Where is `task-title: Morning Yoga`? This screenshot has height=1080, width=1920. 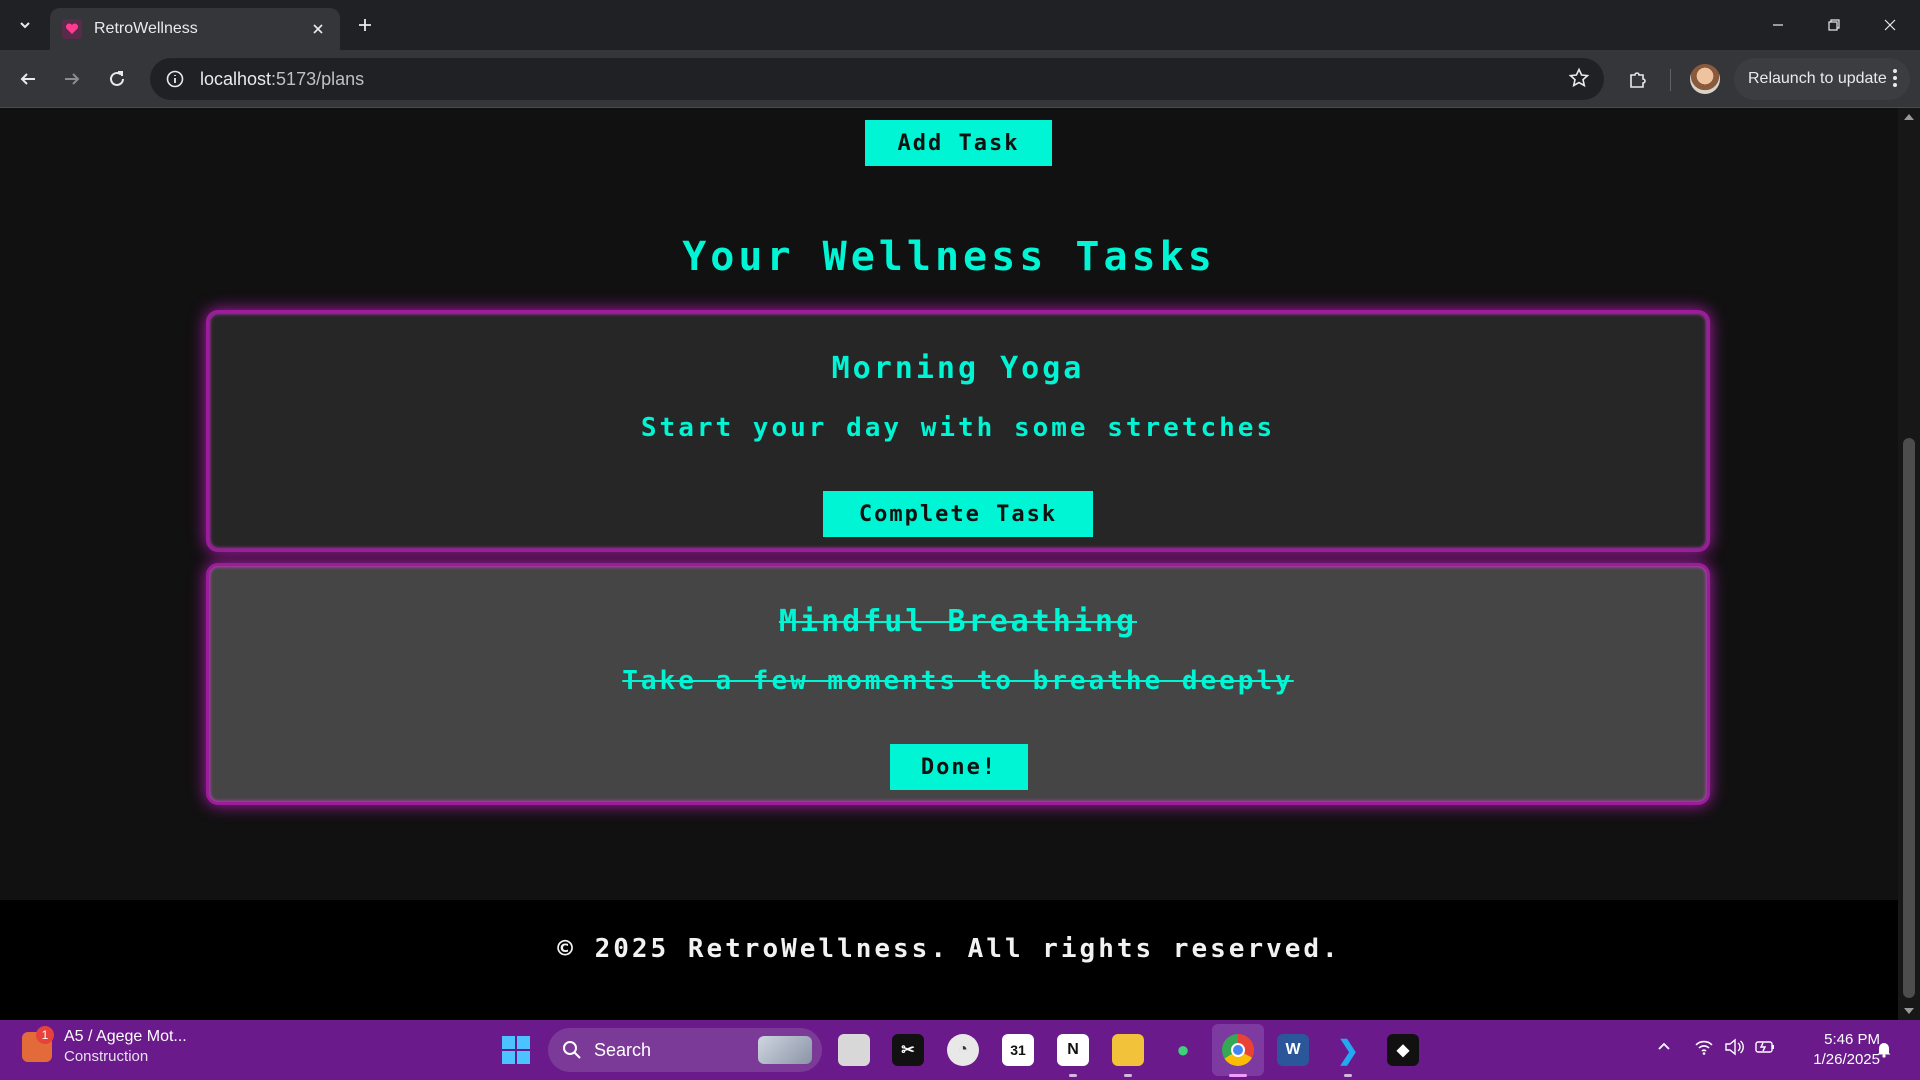 task-title: Morning Yoga is located at coordinates (958, 368).